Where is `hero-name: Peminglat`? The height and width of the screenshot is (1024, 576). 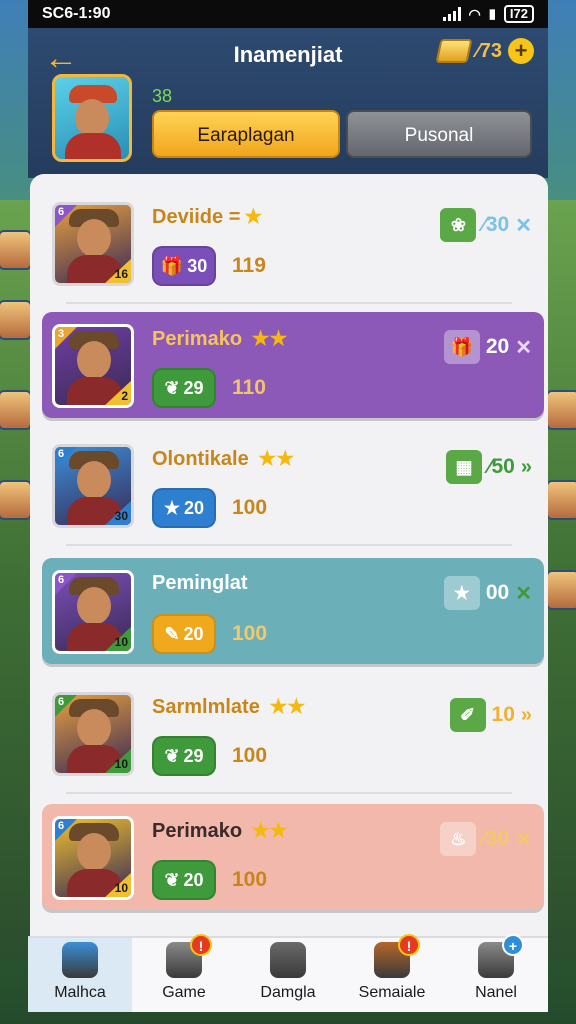
hero-name: Peminglat is located at coordinates (202, 583).